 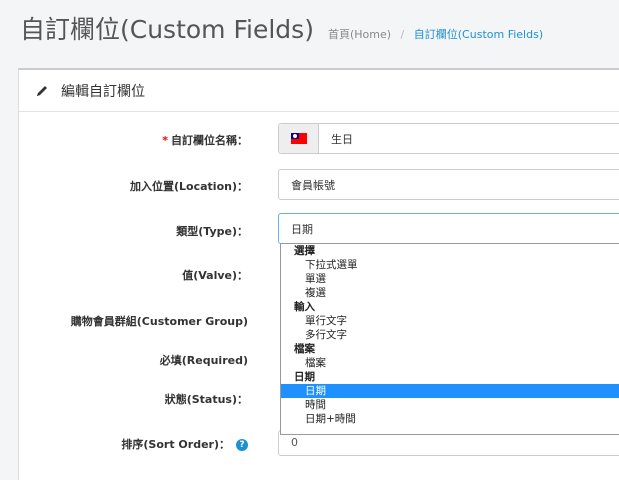 I want to click on field-name-label-text: 自訂欄位名稱：, so click(x=209, y=140).